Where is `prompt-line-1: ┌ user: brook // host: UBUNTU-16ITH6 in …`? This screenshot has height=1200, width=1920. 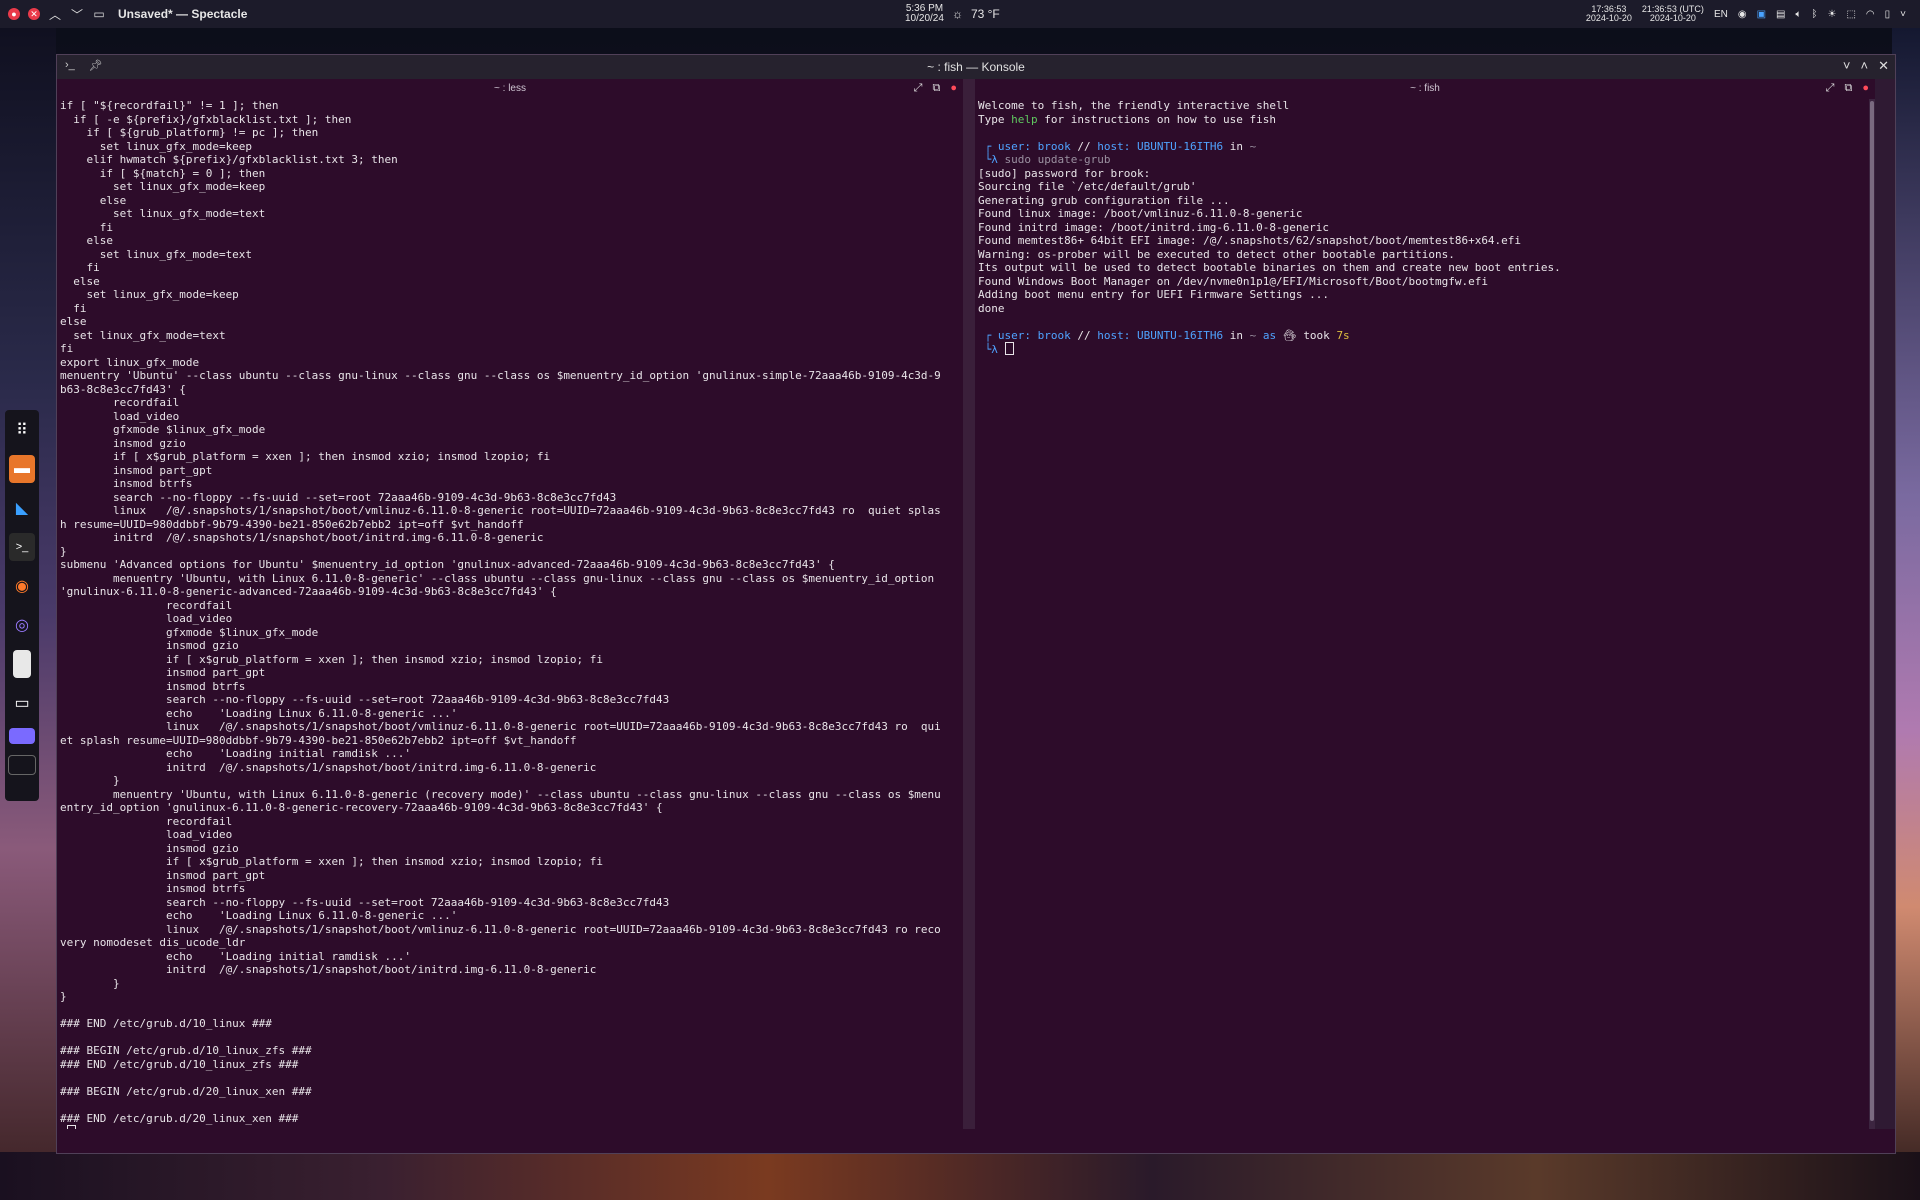 prompt-line-1: ┌ user: brook // host: UBUNTU-16ITH6 in … is located at coordinates (1117, 146).